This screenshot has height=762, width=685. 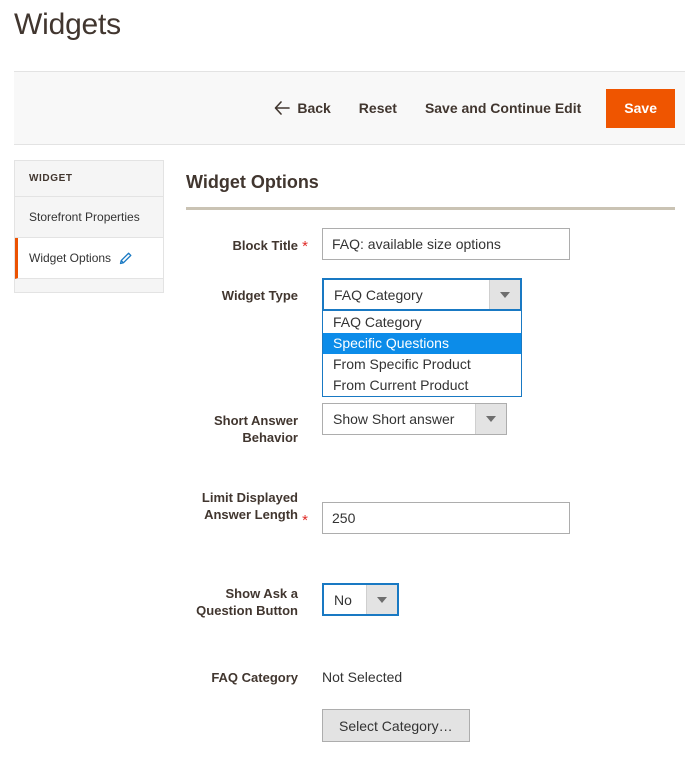 What do you see at coordinates (422, 364) in the screenshot?
I see `dropdown-option: From Specific Product` at bounding box center [422, 364].